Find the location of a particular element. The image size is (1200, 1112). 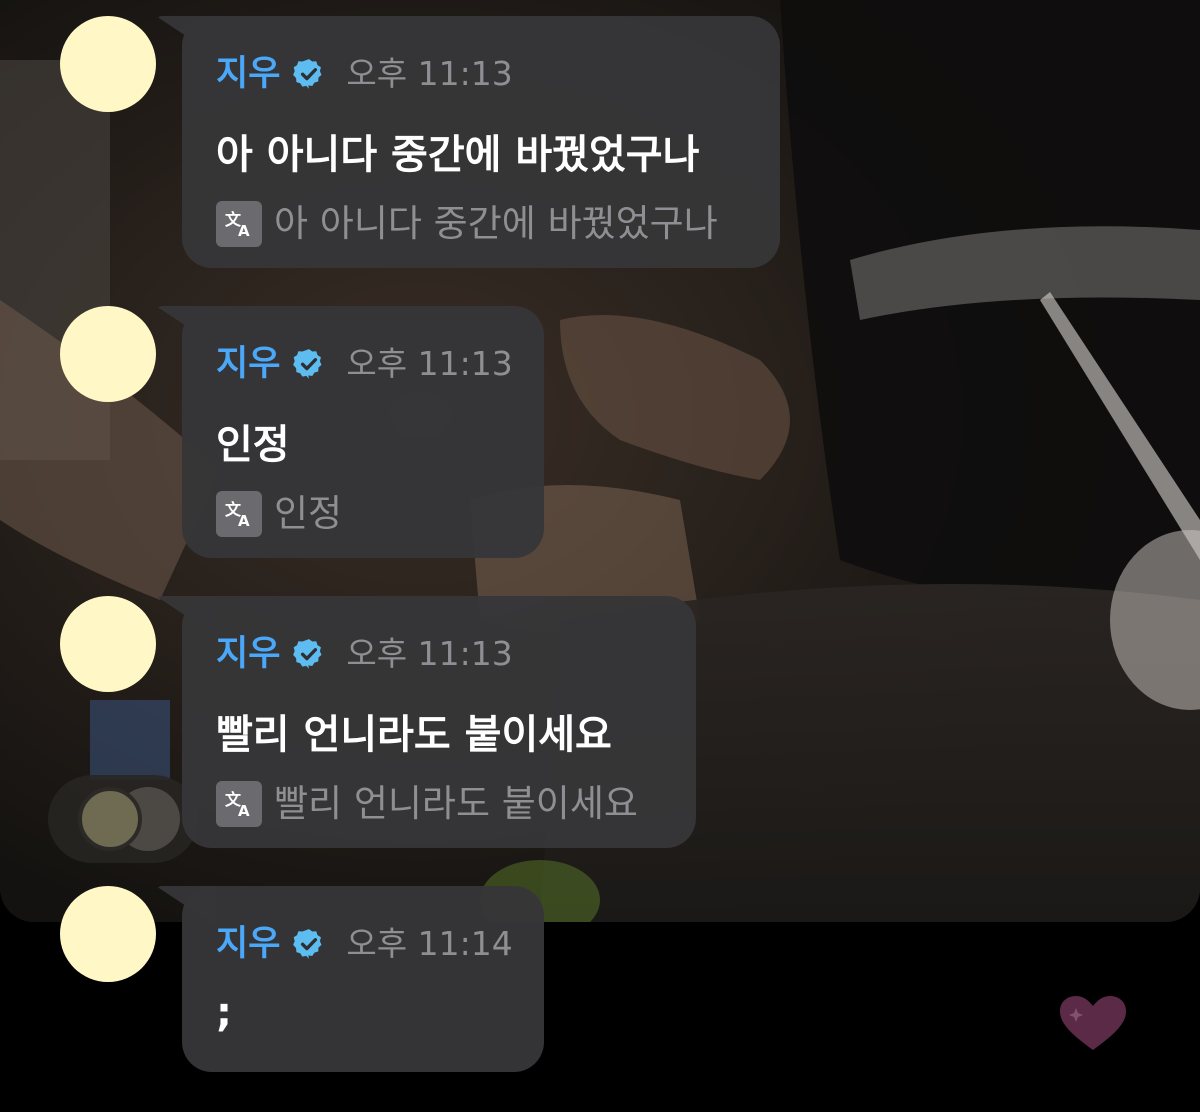

translation-row: 文 A 빨리 언니라도 붙이세요 is located at coordinates (427, 804).